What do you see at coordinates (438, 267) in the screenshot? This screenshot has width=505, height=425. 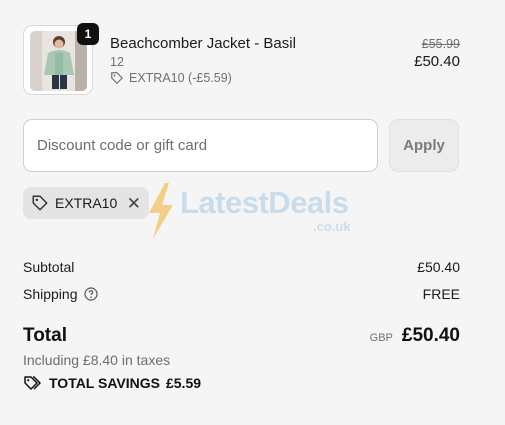 I see `subtotal-value: £50.40` at bounding box center [438, 267].